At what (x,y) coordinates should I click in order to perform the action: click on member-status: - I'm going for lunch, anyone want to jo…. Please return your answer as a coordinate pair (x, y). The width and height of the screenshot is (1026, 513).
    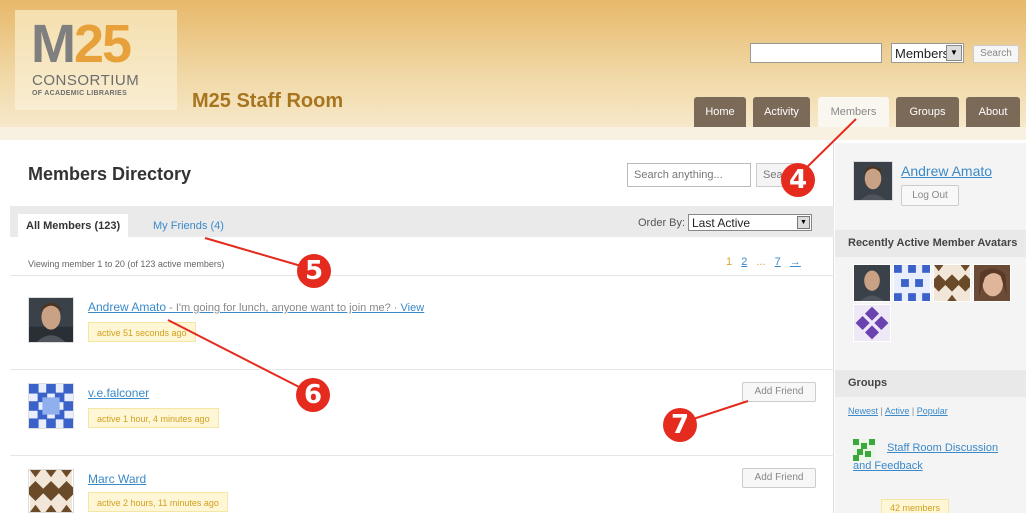
    Looking at the image, I should click on (283, 308).